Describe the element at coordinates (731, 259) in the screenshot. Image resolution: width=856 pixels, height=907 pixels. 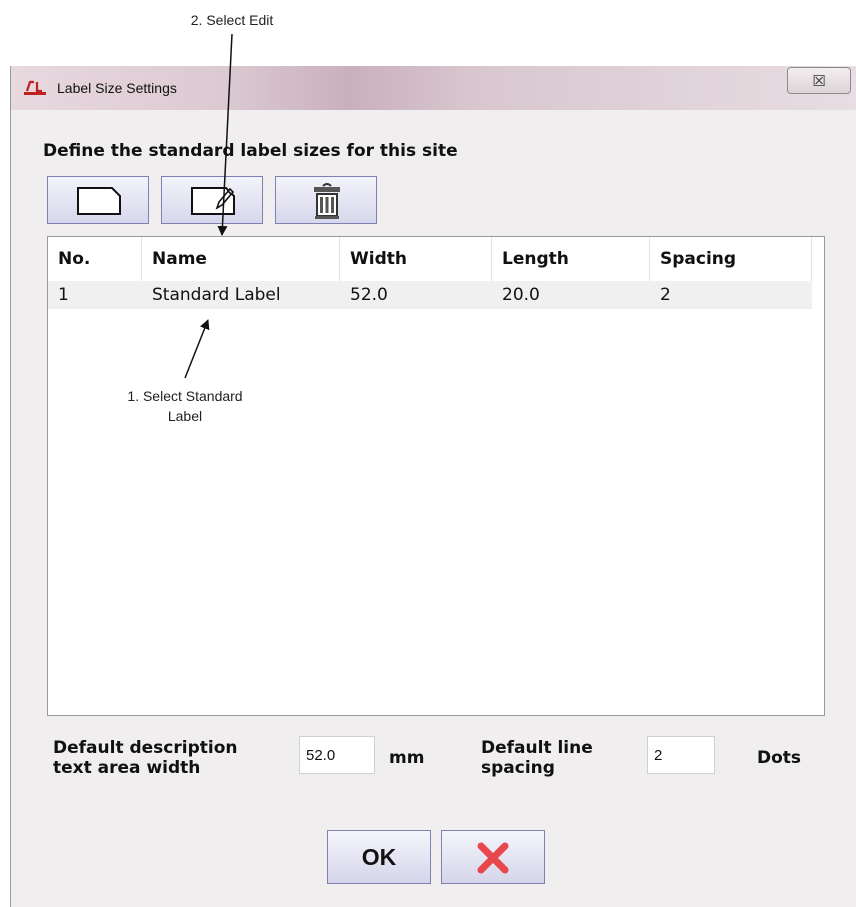
I see `column-header-spacing: Spacing` at that location.